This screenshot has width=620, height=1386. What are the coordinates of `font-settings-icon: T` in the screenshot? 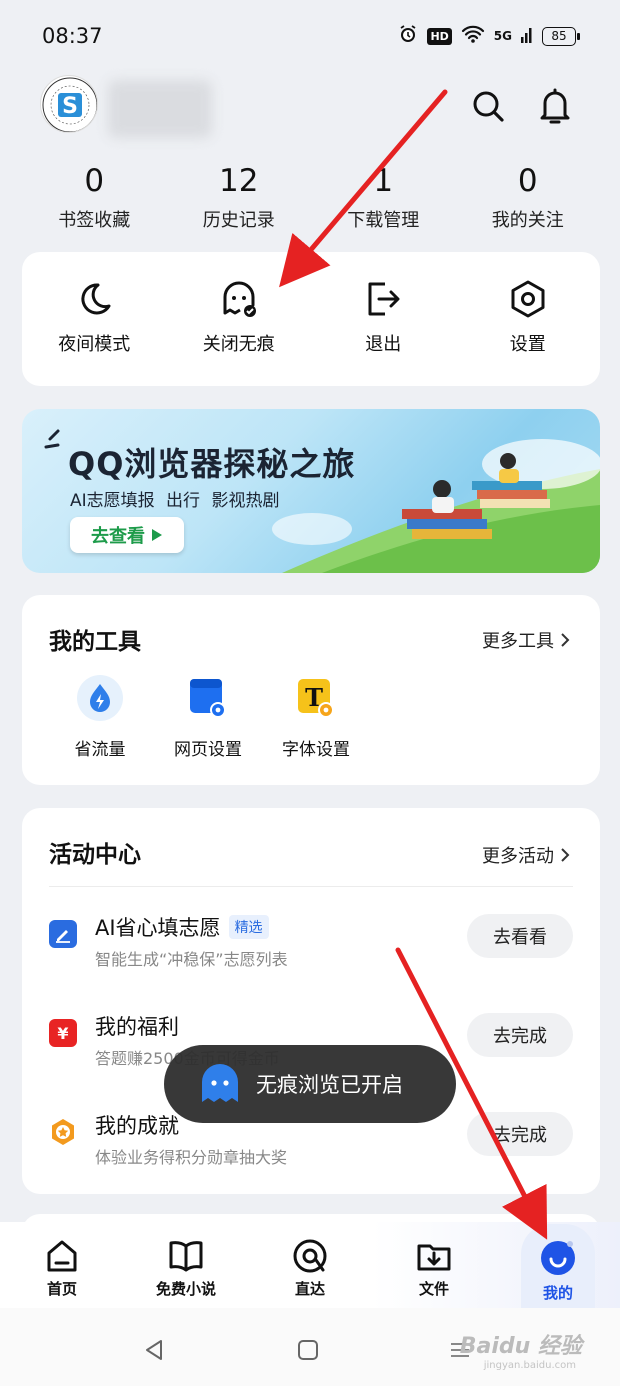 It's located at (316, 698).